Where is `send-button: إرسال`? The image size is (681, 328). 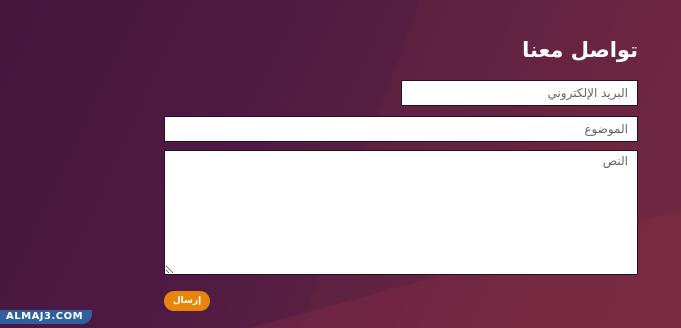 send-button: إرسال is located at coordinates (187, 301).